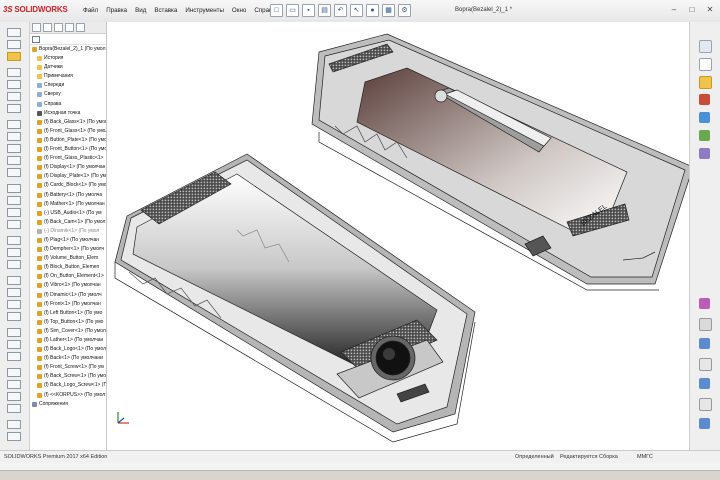  What do you see at coordinates (710, 9) in the screenshot?
I see `close-icon: ✕` at bounding box center [710, 9].